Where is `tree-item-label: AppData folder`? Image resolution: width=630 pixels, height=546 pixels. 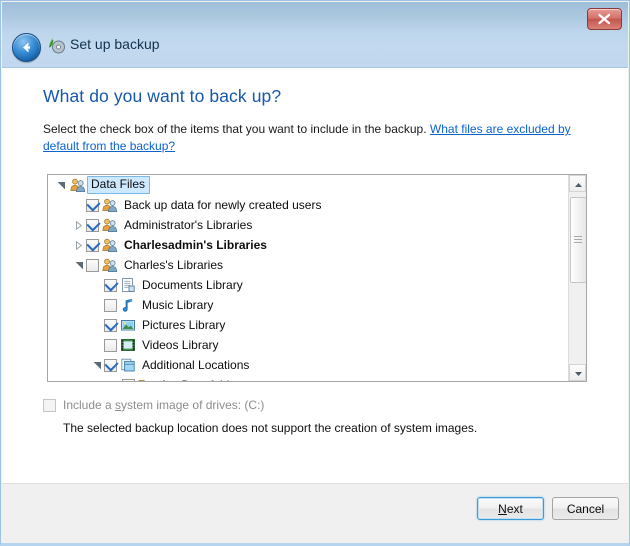 tree-item-label: AppData folder is located at coordinates (199, 379).